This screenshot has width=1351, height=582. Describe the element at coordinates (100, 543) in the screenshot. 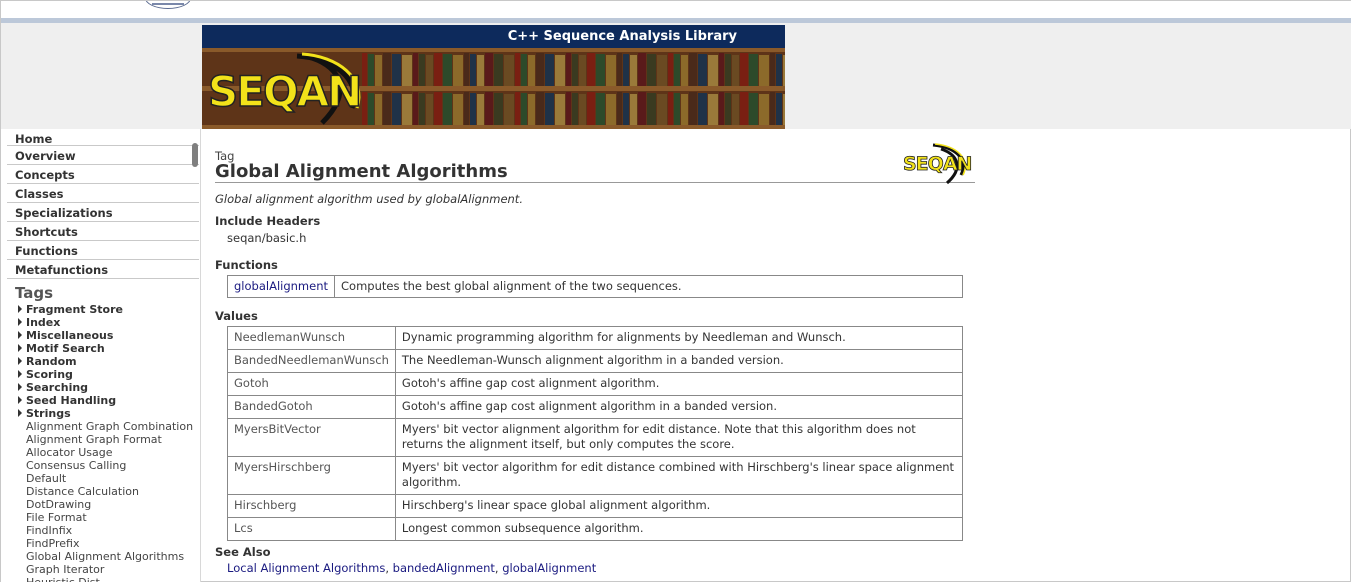

I see `tree-leaf-item: FindPrefix` at that location.